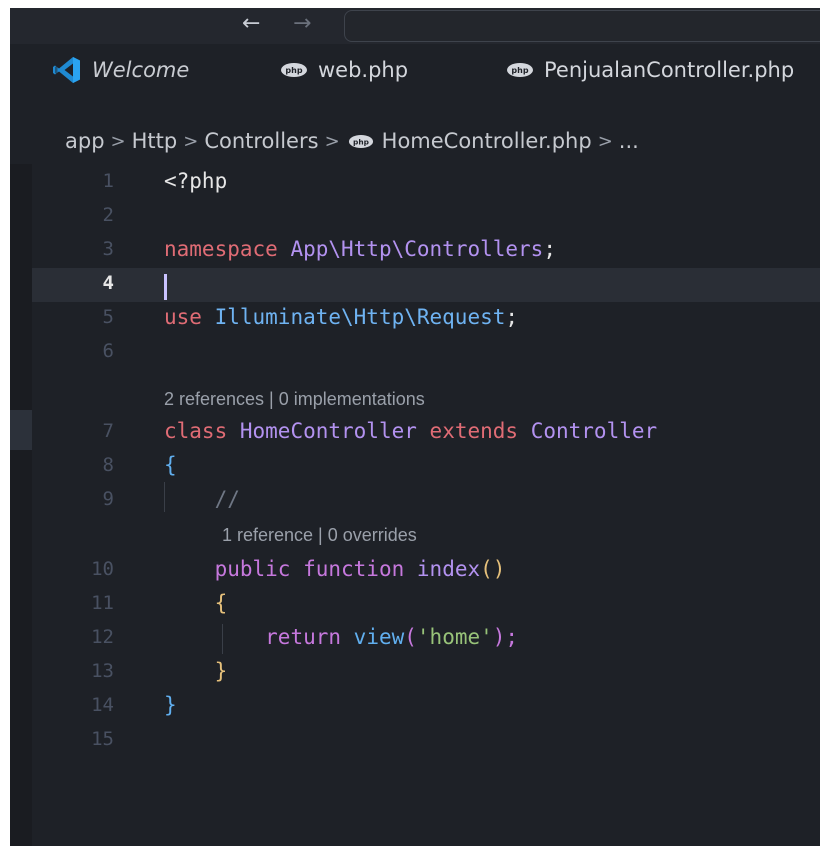 This screenshot has height=846, width=820. I want to click on tab-web-php: php web.php, so click(344, 70).